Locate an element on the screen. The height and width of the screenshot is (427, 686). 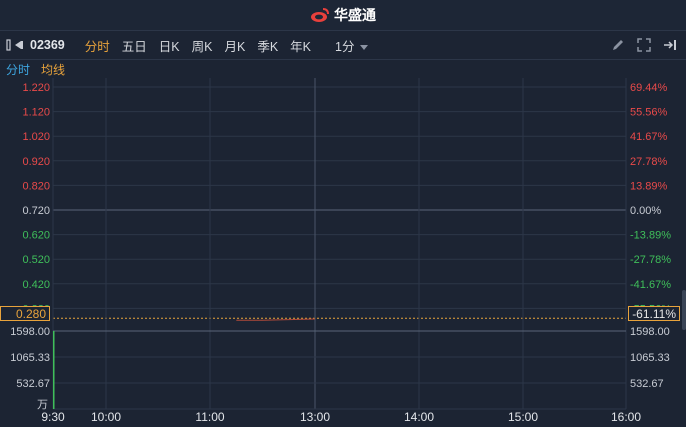
price-tick-label: 0.620 is located at coordinates (36, 236).